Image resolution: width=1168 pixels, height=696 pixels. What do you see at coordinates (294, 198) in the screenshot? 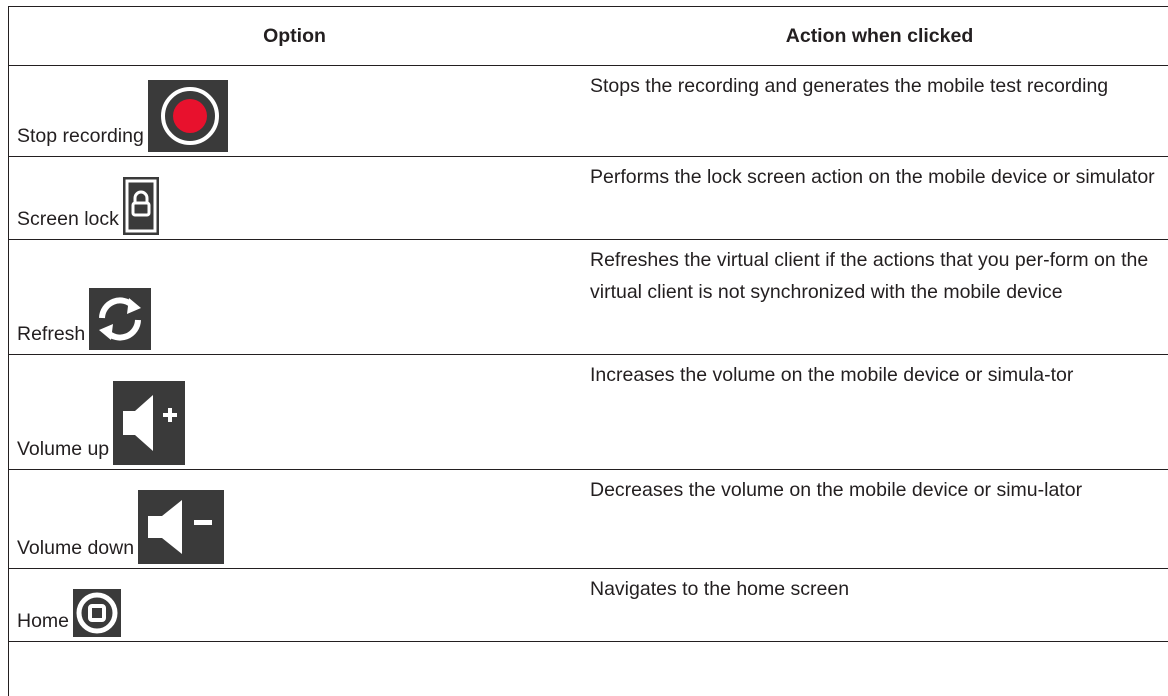
I see `option-cell: Screen lock` at bounding box center [294, 198].